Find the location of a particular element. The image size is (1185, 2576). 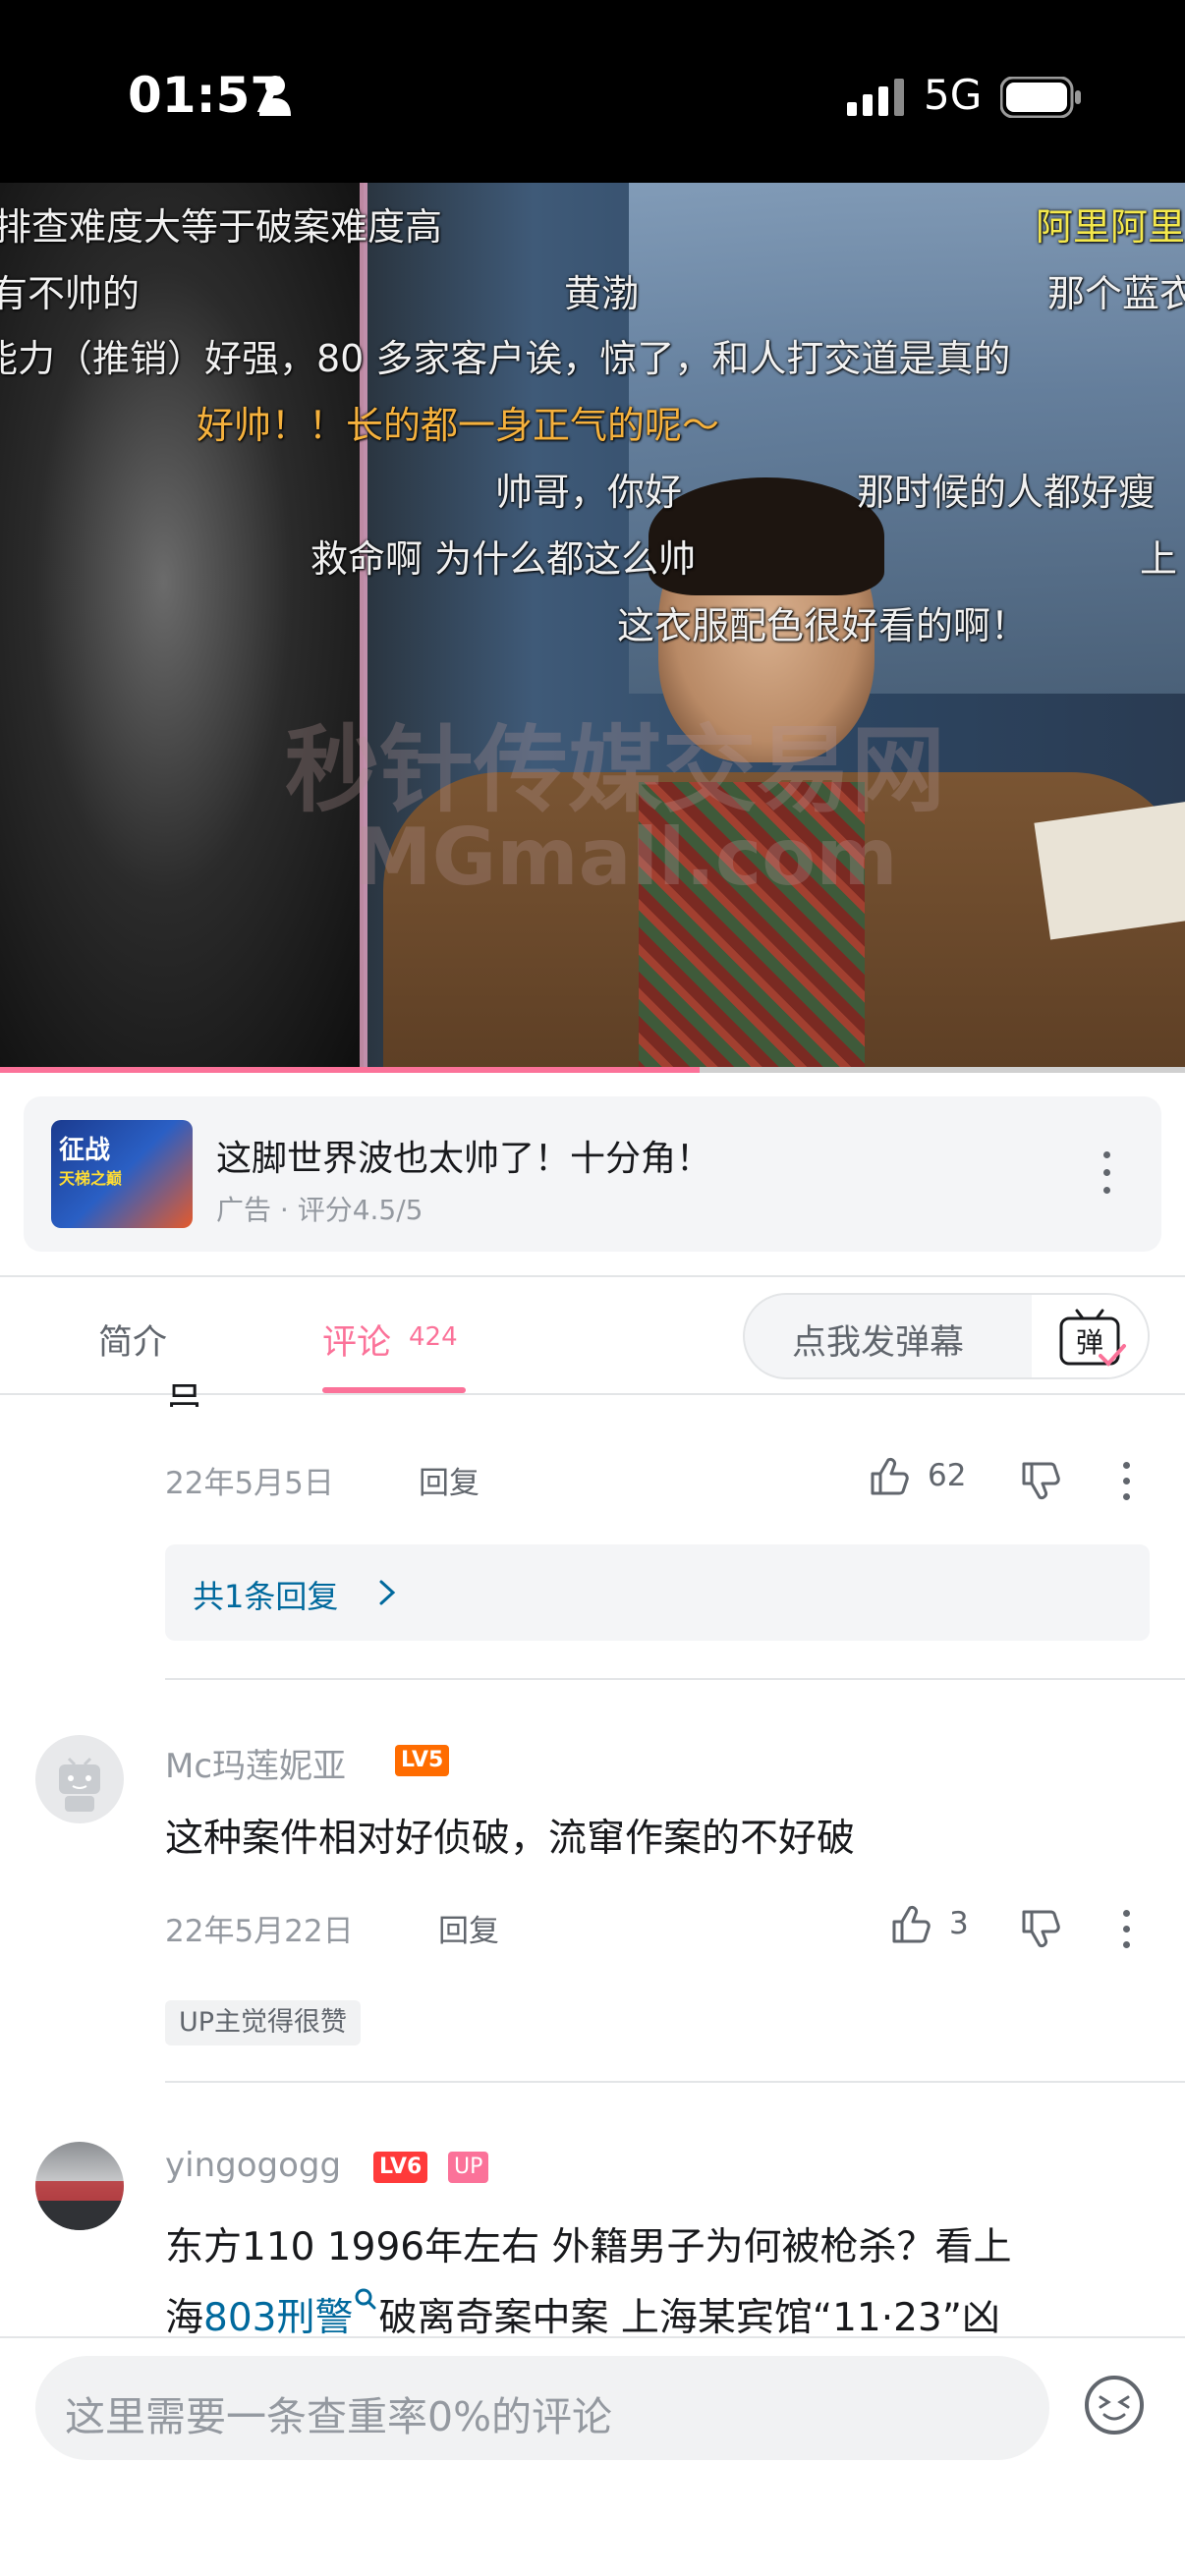

replies-summary-text: 共1条回复 is located at coordinates (266, 1596).